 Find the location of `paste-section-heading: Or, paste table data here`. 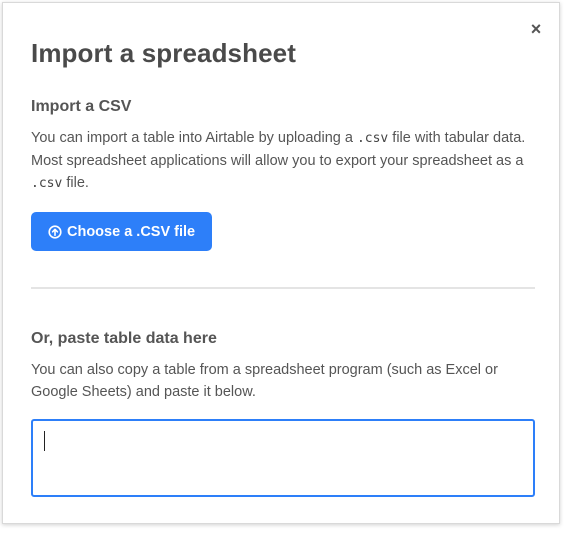

paste-section-heading: Or, paste table data here is located at coordinates (124, 338).